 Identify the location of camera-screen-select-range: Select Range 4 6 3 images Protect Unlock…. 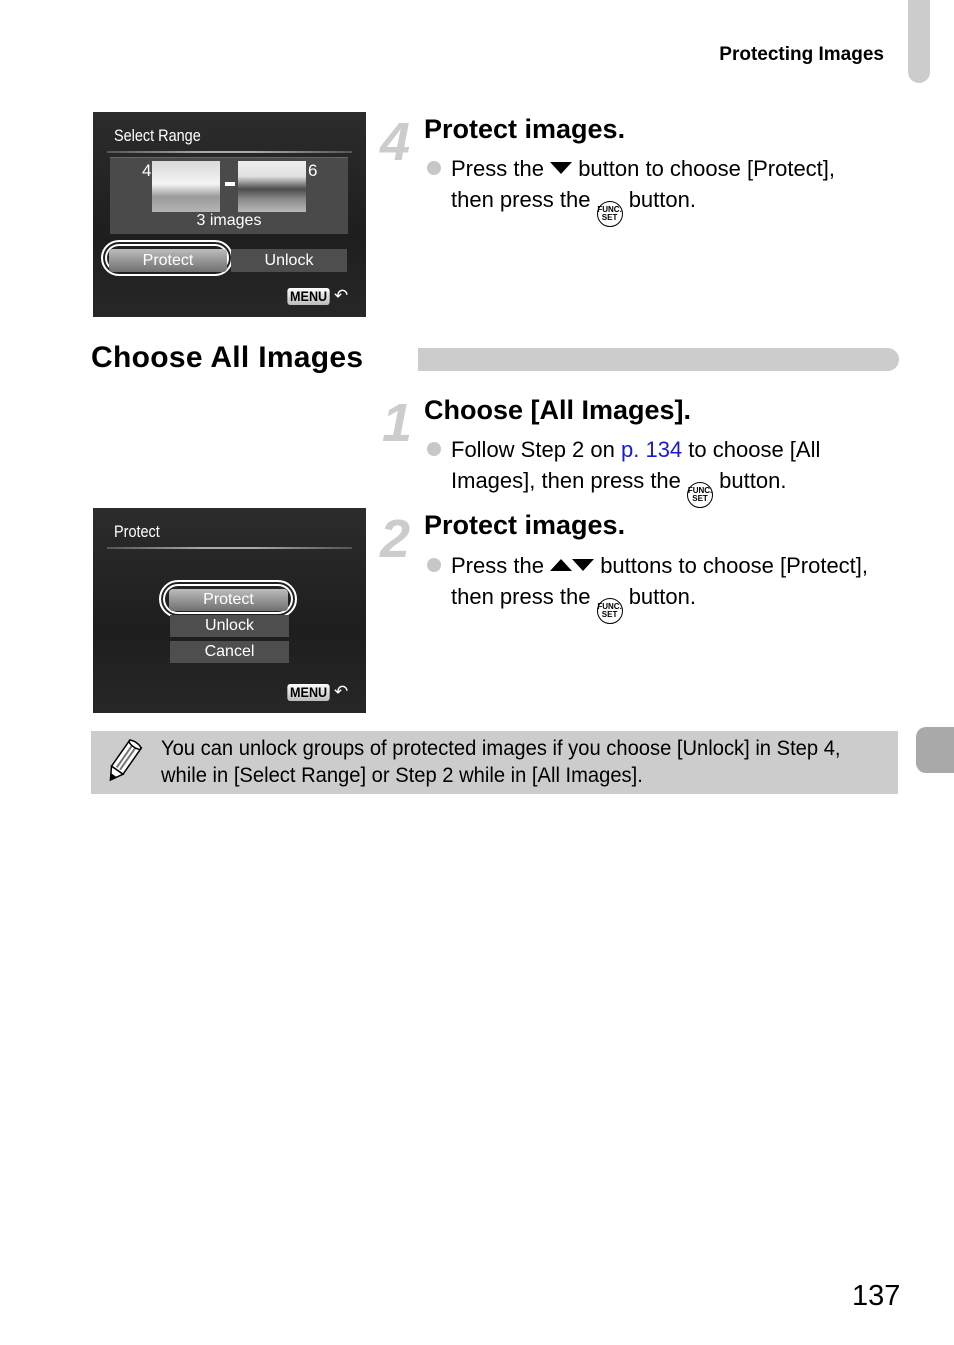
(229, 214).